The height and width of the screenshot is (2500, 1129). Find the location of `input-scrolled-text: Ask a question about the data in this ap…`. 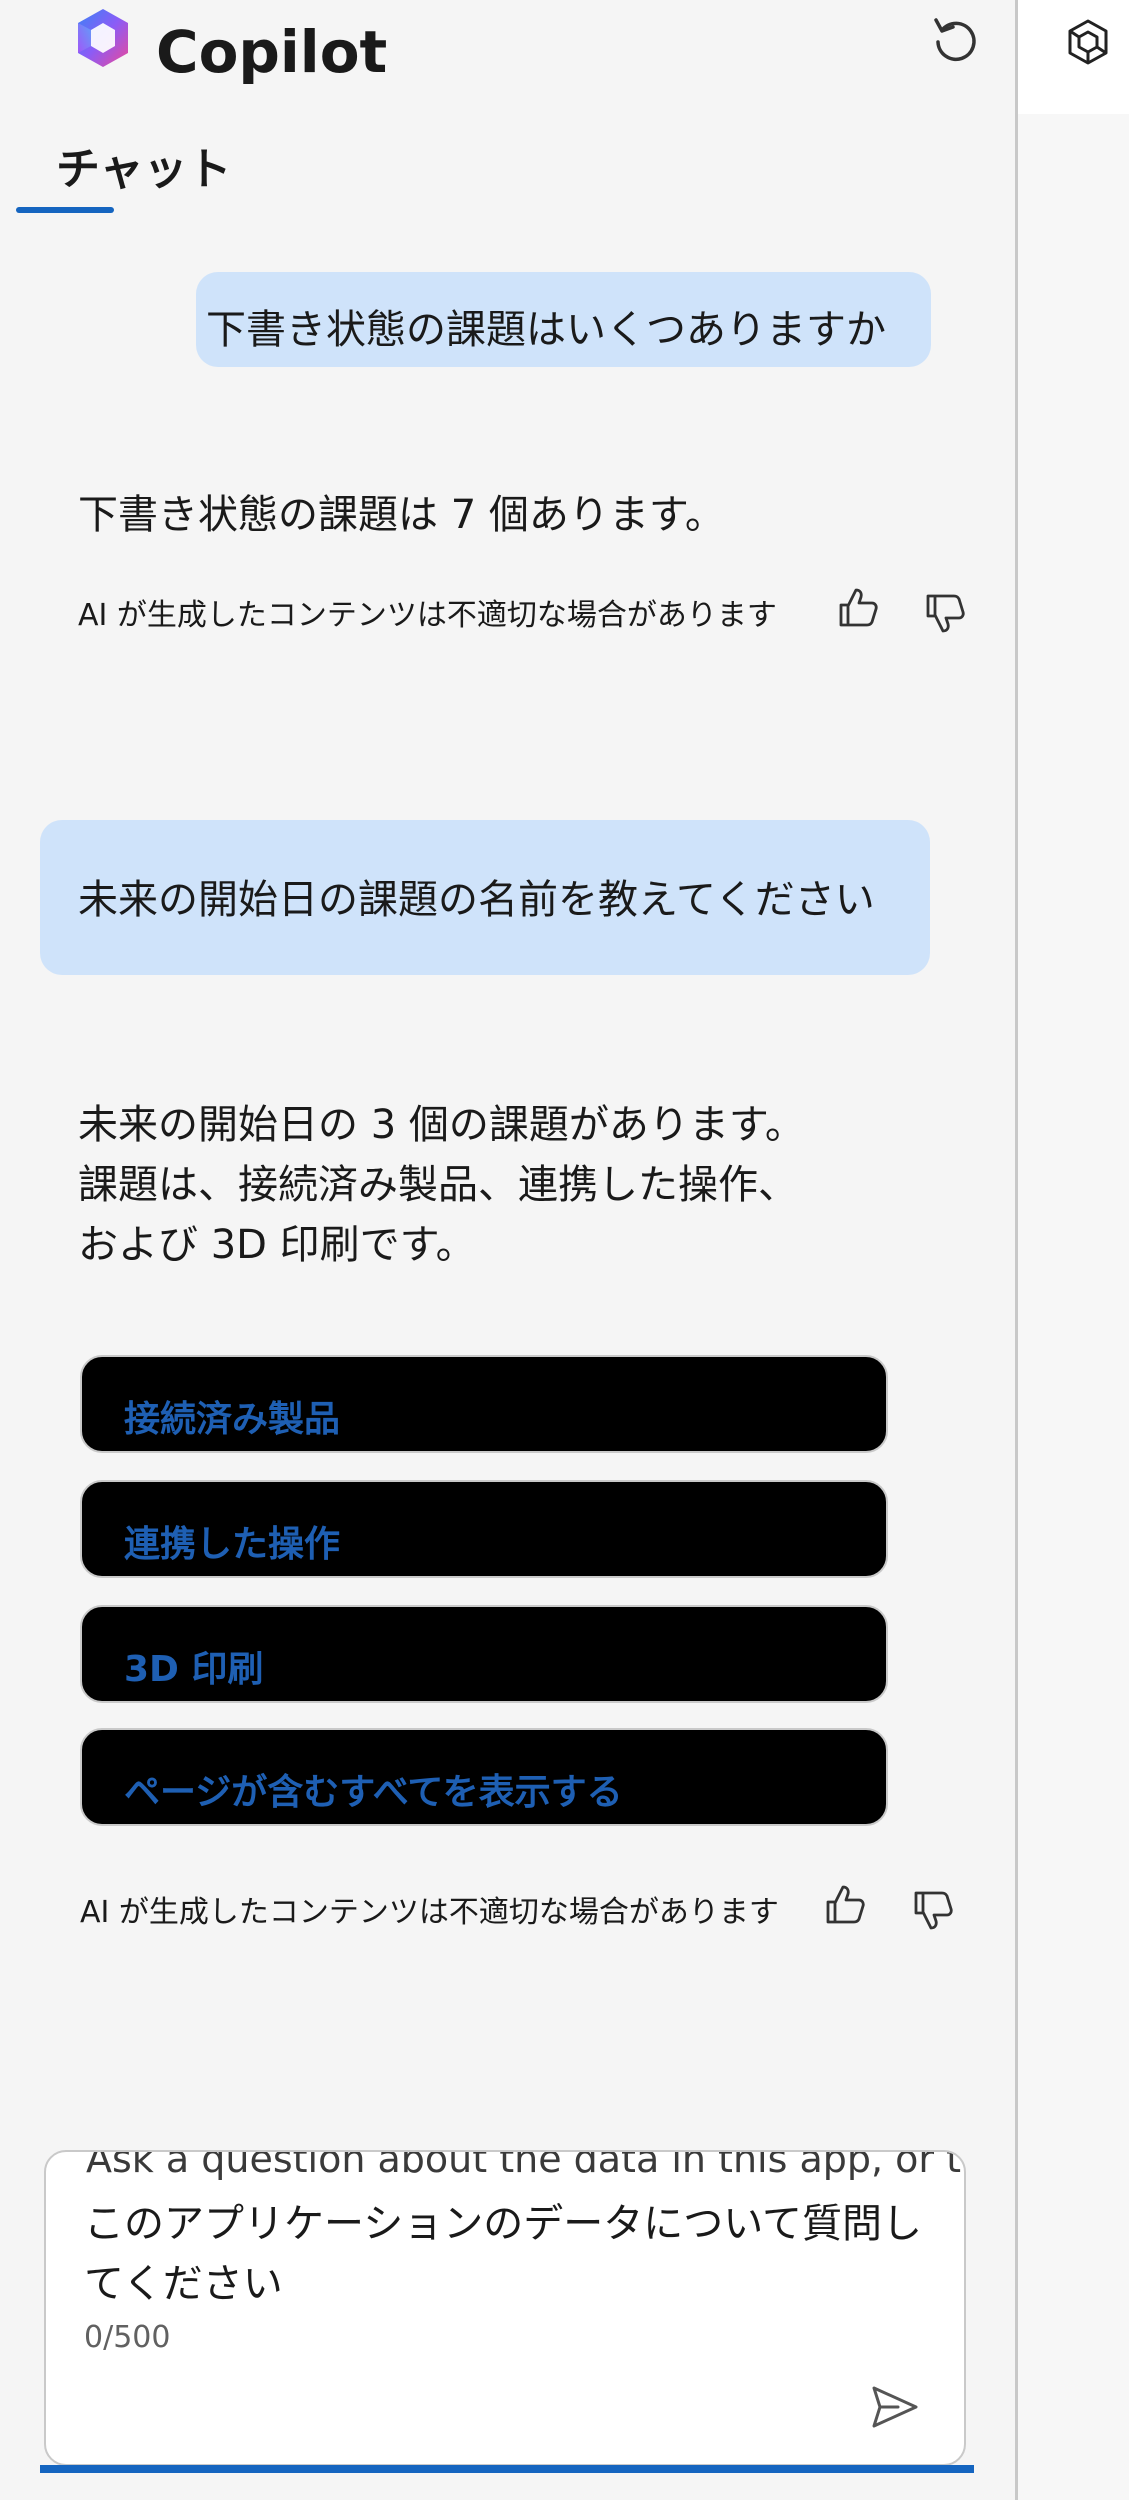

input-scrolled-text: Ask a question about the data in this ap… is located at coordinates (526, 2165).